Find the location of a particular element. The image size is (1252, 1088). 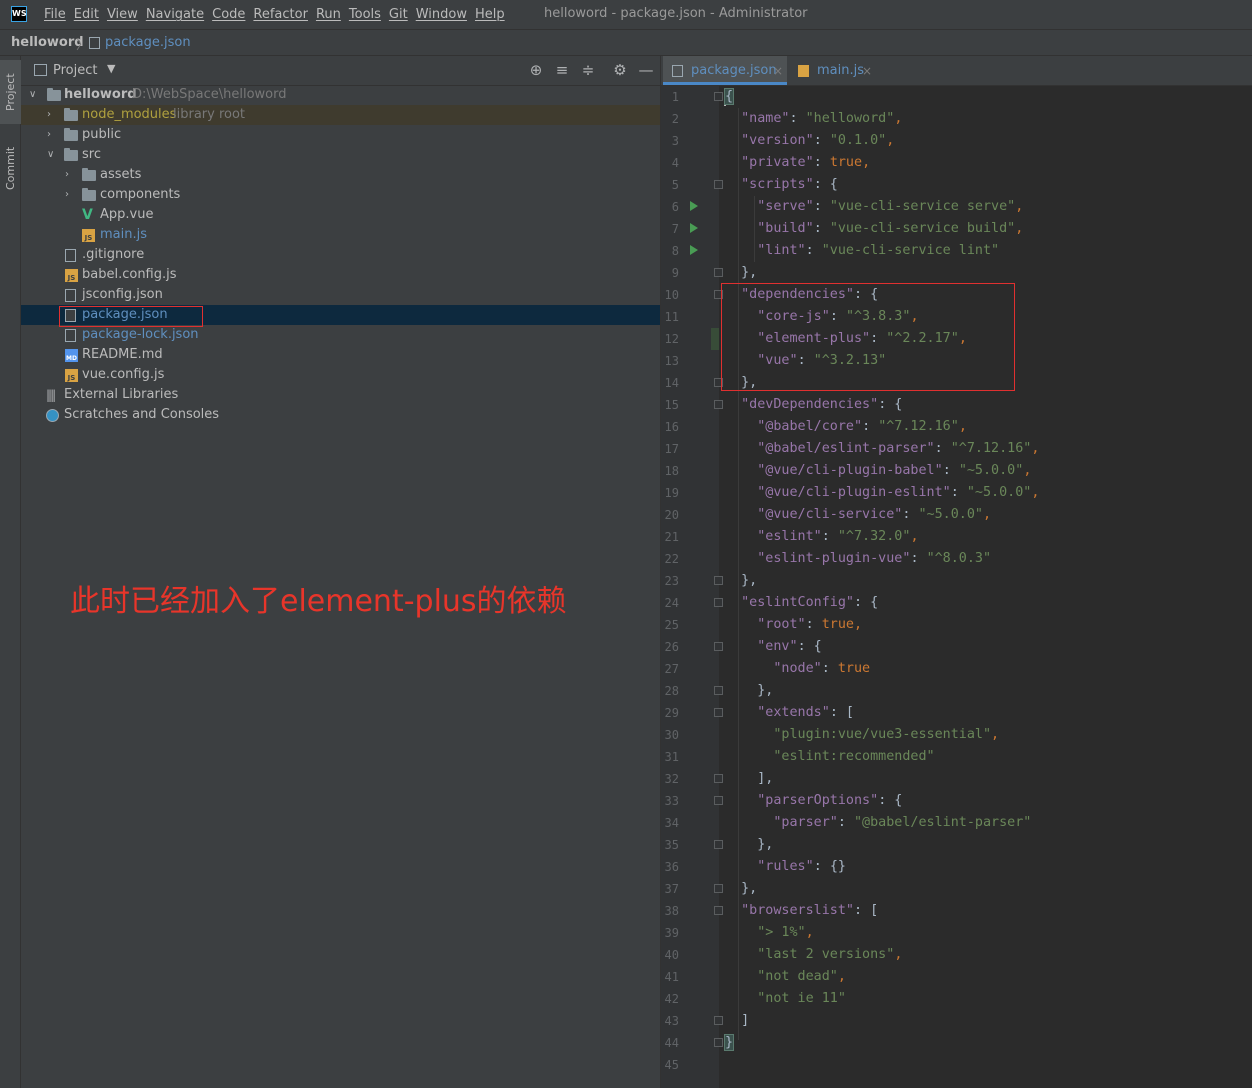

json-key: "build" is located at coordinates (785, 228).